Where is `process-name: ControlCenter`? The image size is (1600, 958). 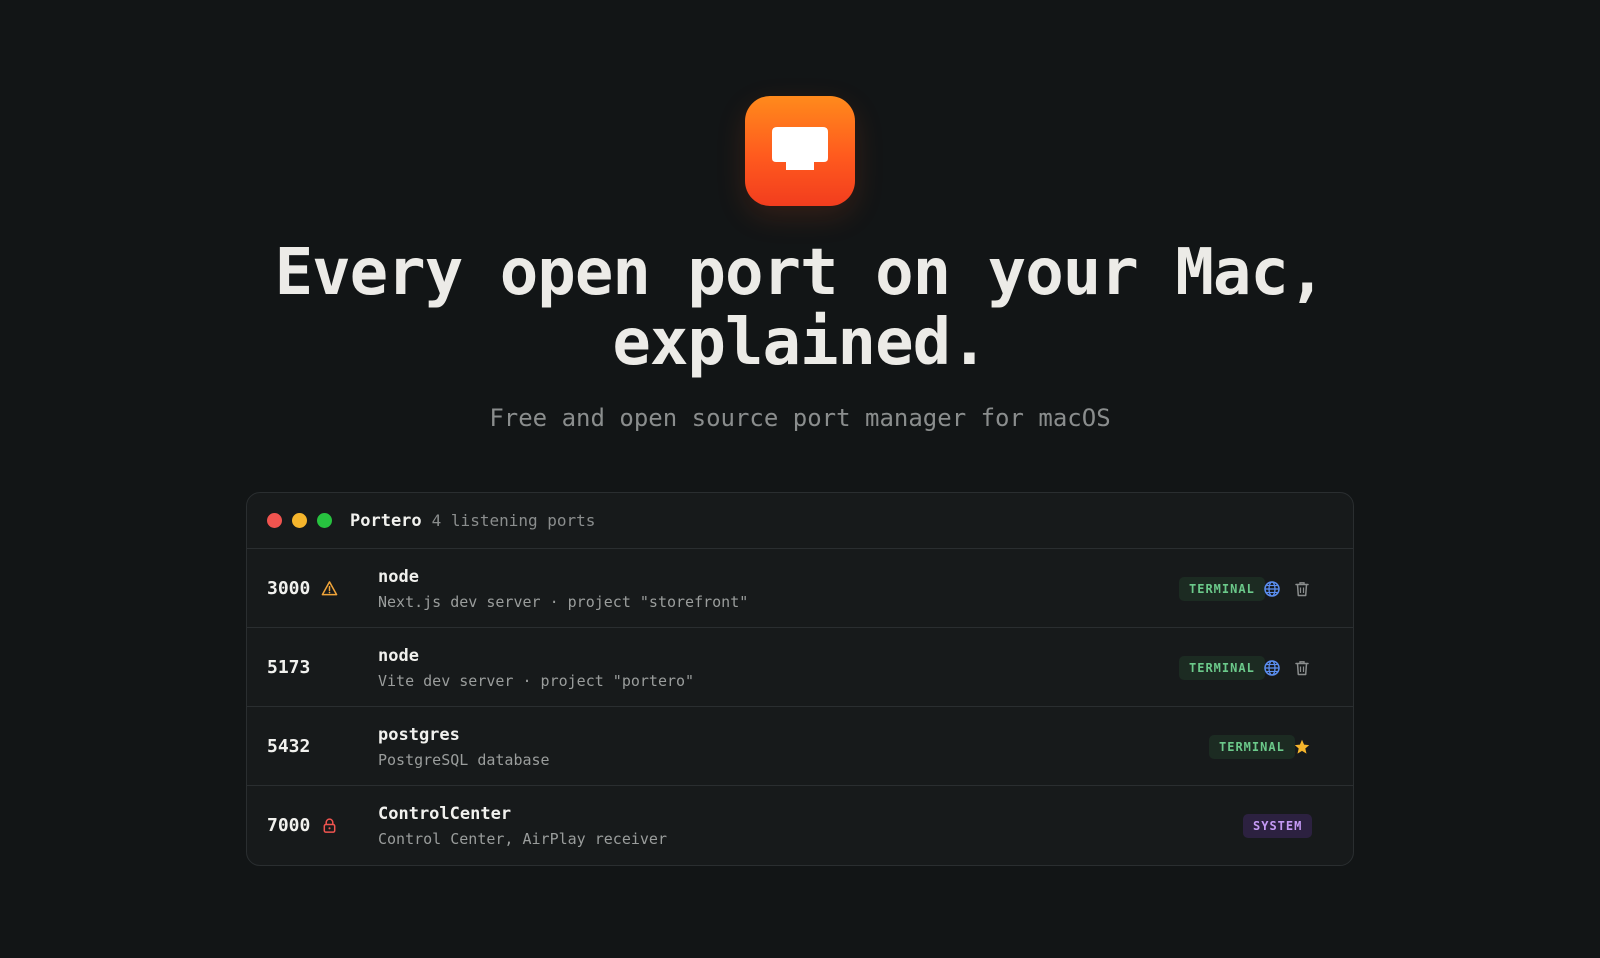
process-name: ControlCenter is located at coordinates (445, 814).